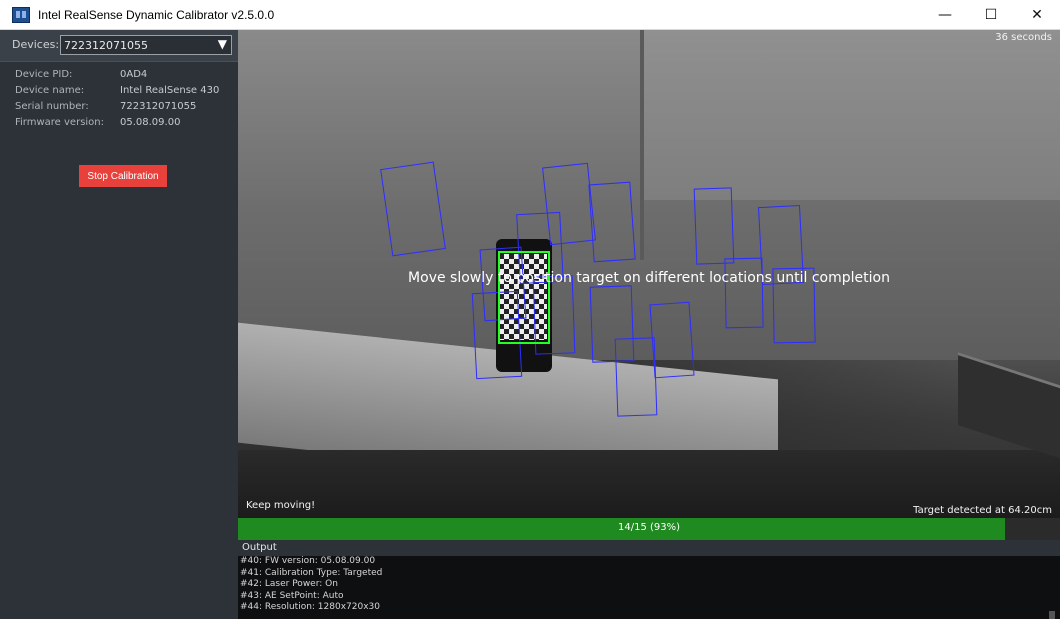  Describe the element at coordinates (222, 44) in the screenshot. I see `chevron-down-icon: ▼` at that location.